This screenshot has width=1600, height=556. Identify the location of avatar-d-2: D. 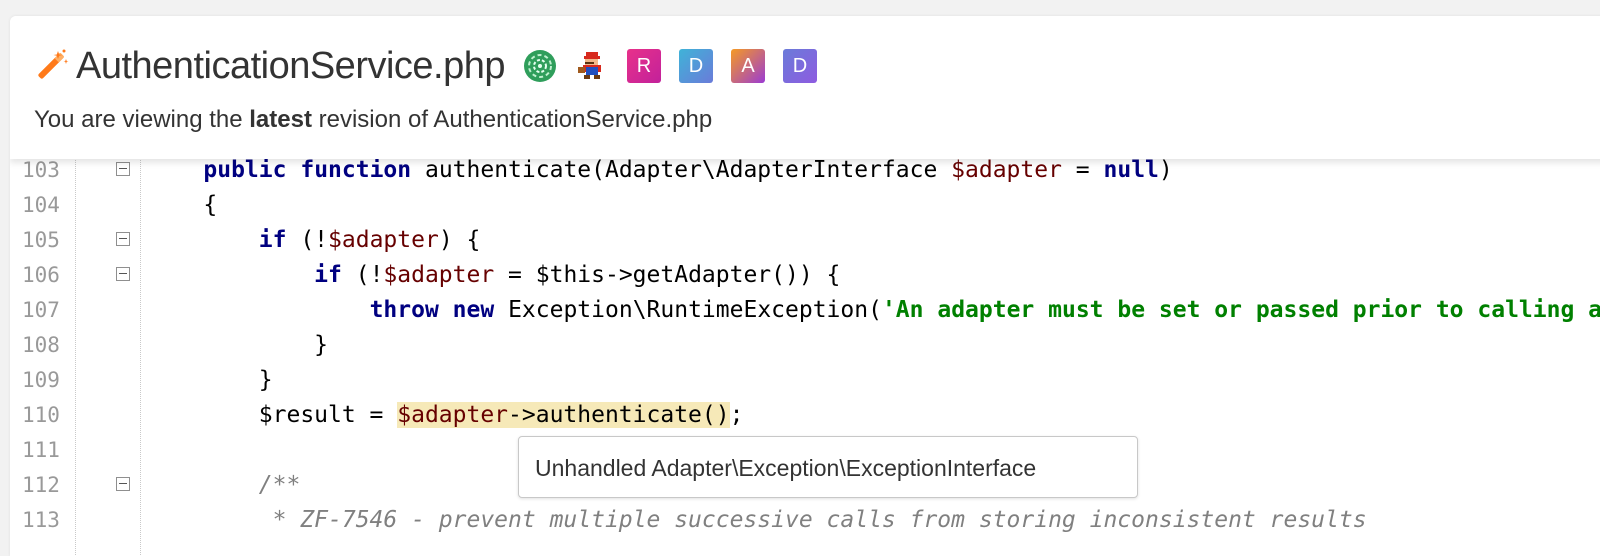
(800, 66).